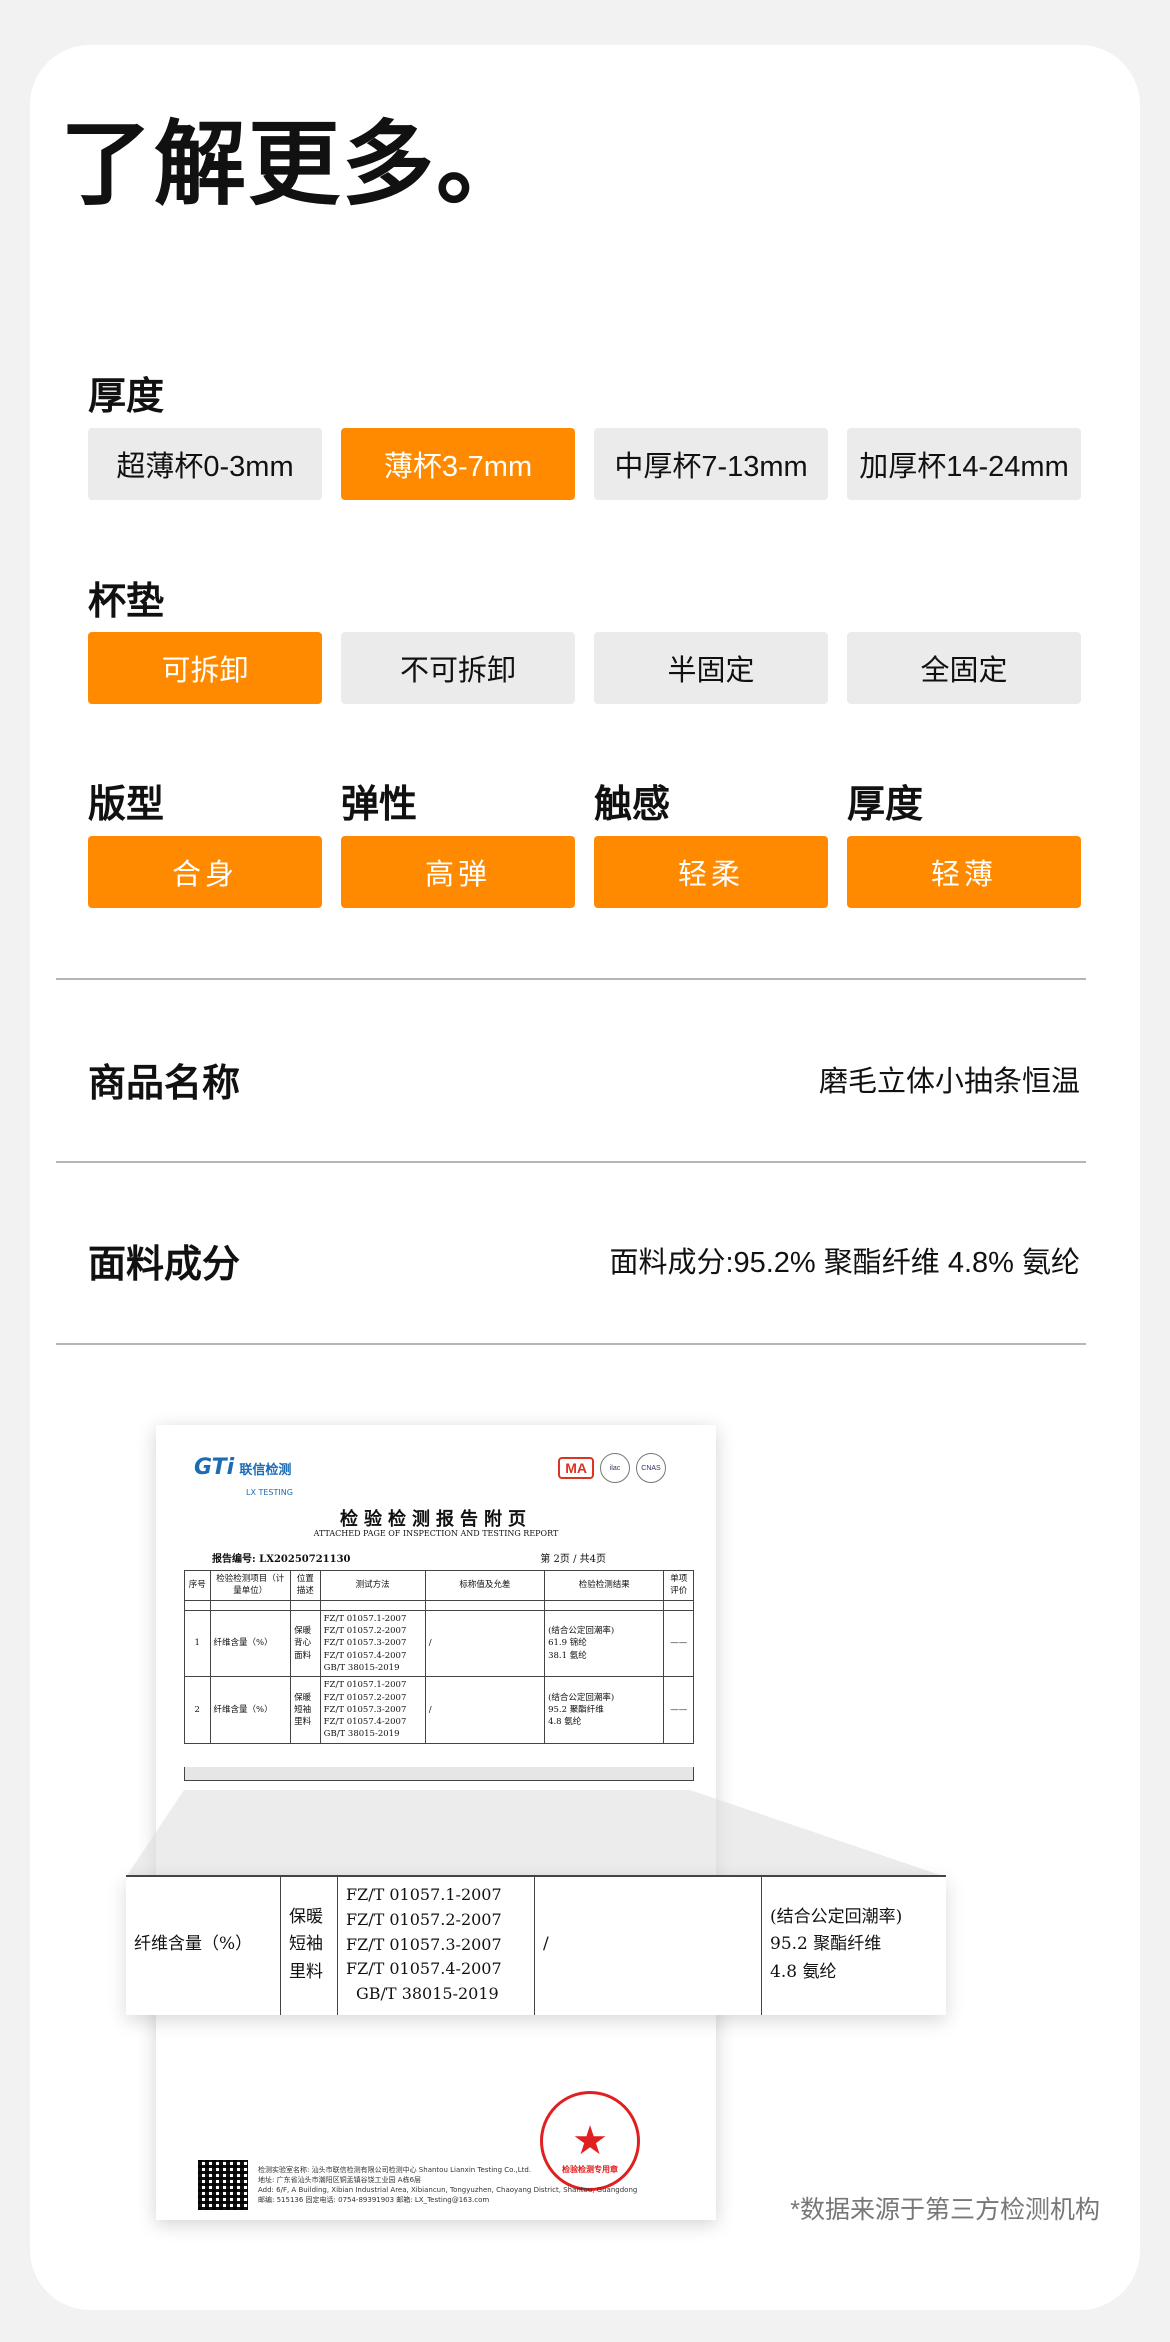 The height and width of the screenshot is (2342, 1170). I want to click on table-header: 检验检测项目（计量单位）, so click(250, 1585).